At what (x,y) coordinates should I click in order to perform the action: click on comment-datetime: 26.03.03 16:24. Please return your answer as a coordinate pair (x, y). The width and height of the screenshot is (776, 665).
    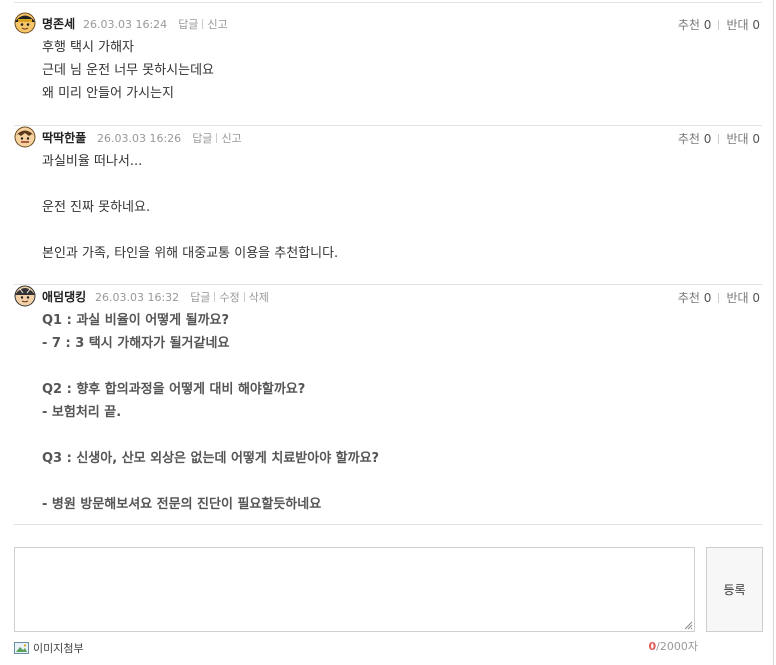
    Looking at the image, I should click on (125, 24).